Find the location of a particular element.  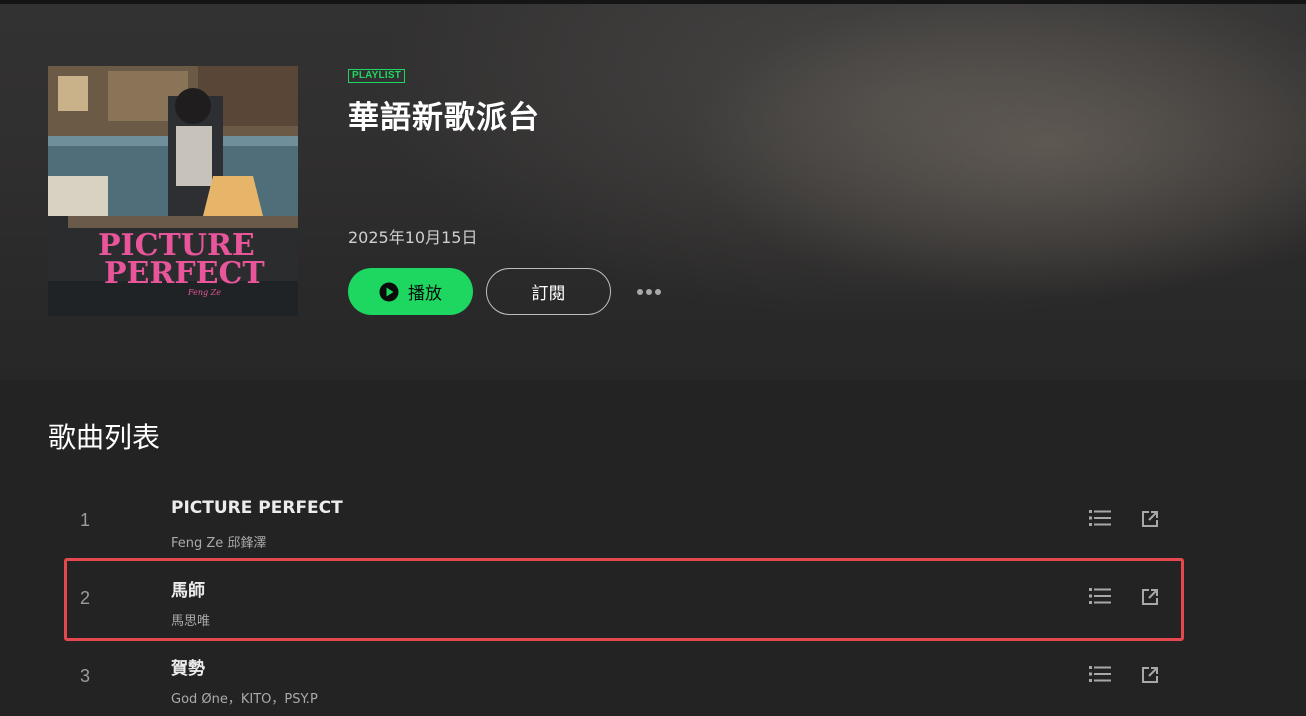

table-row: 3 賀勢 God Øne，KITO，PSY.P is located at coordinates (623, 677).